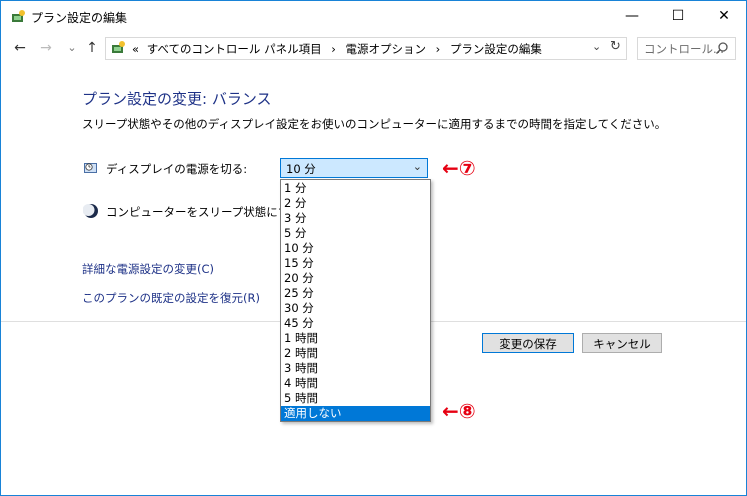  I want to click on sleep-label: コンピューターをスリープ状態にする:, so click(205, 212).